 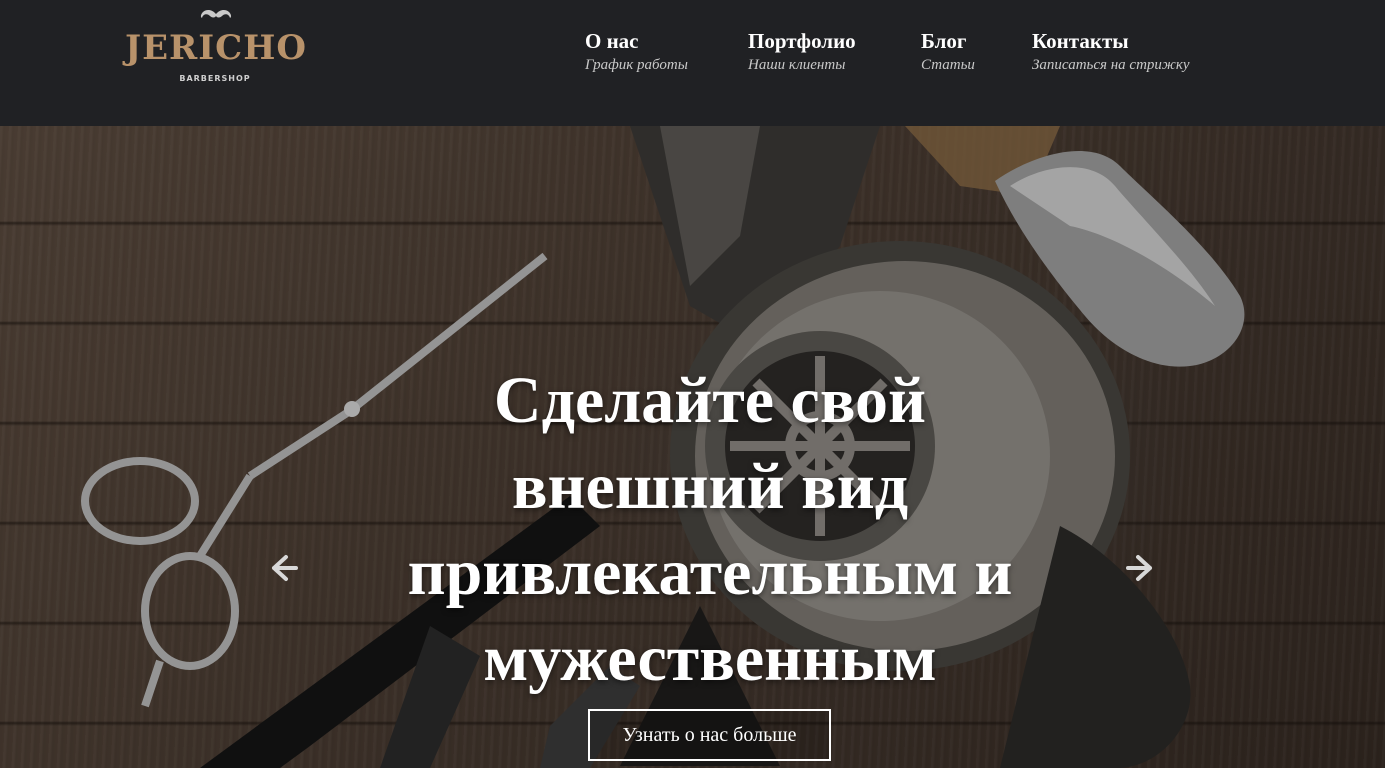 What do you see at coordinates (636, 65) in the screenshot?
I see `nav-subtitle: График работы` at bounding box center [636, 65].